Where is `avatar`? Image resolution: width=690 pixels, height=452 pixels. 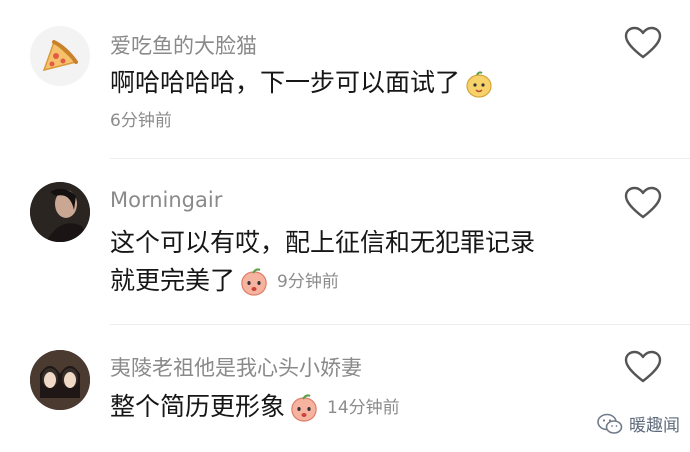 avatar is located at coordinates (60, 380).